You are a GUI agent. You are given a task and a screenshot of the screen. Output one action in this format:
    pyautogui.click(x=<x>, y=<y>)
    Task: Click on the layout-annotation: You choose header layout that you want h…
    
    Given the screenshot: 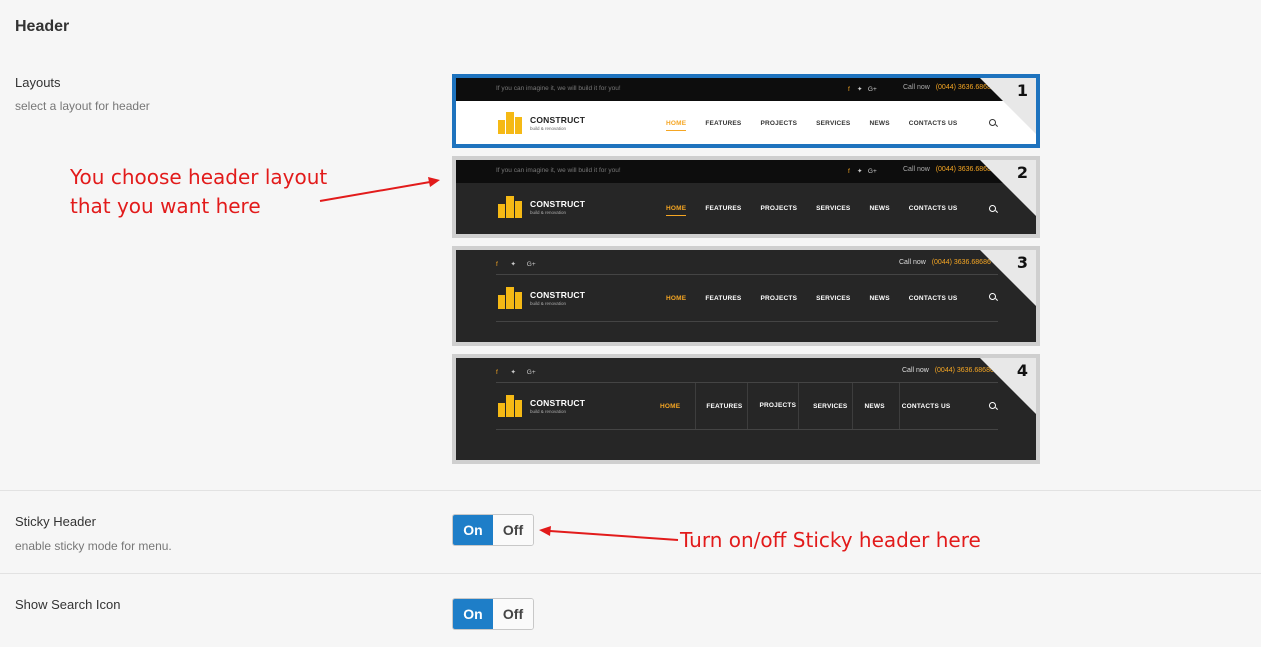 What is the action you would take?
    pyautogui.click(x=198, y=192)
    